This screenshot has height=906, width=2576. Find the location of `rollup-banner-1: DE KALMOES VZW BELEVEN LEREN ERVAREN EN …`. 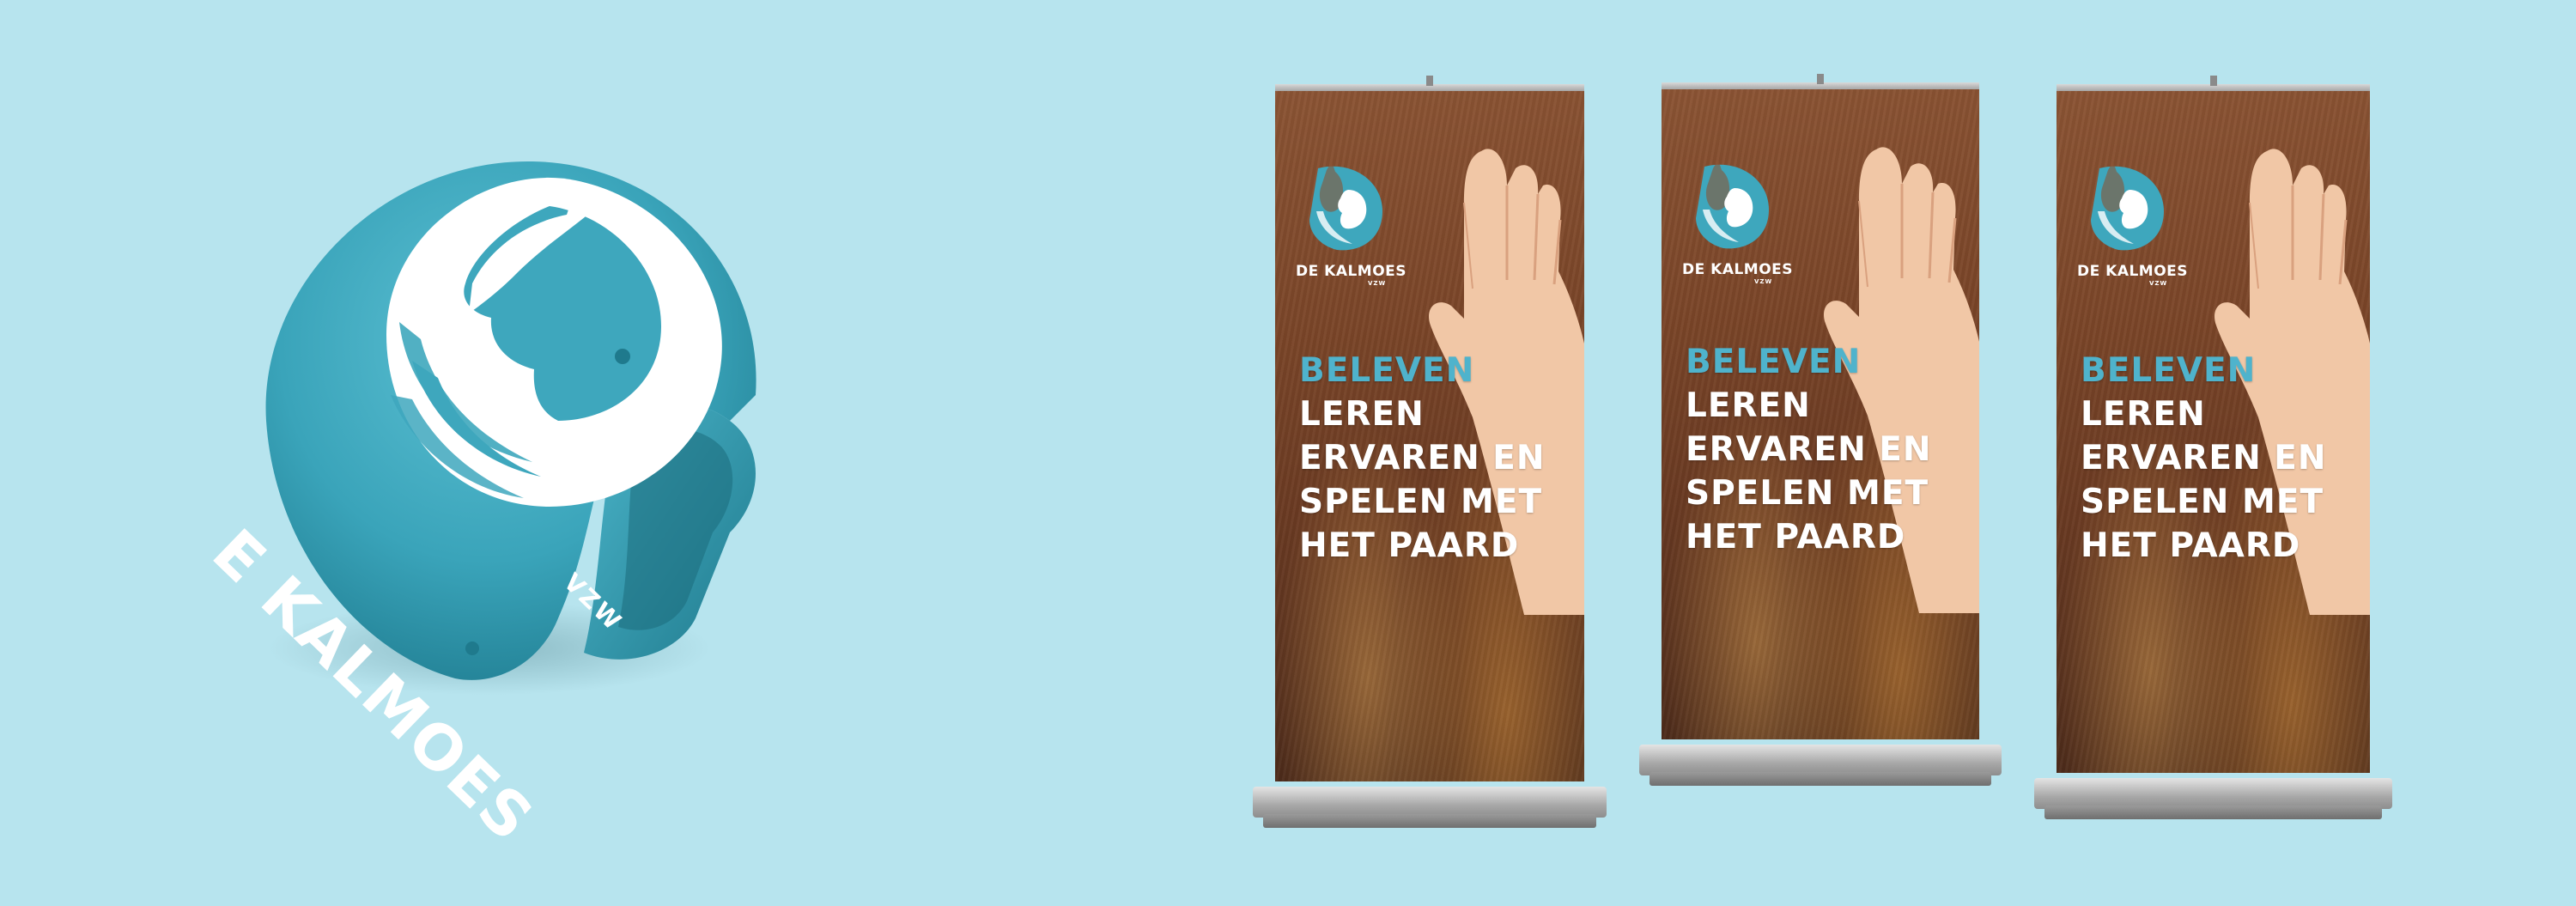

rollup-banner-1: DE KALMOES VZW BELEVEN LEREN ERVAREN EN … is located at coordinates (1430, 454).